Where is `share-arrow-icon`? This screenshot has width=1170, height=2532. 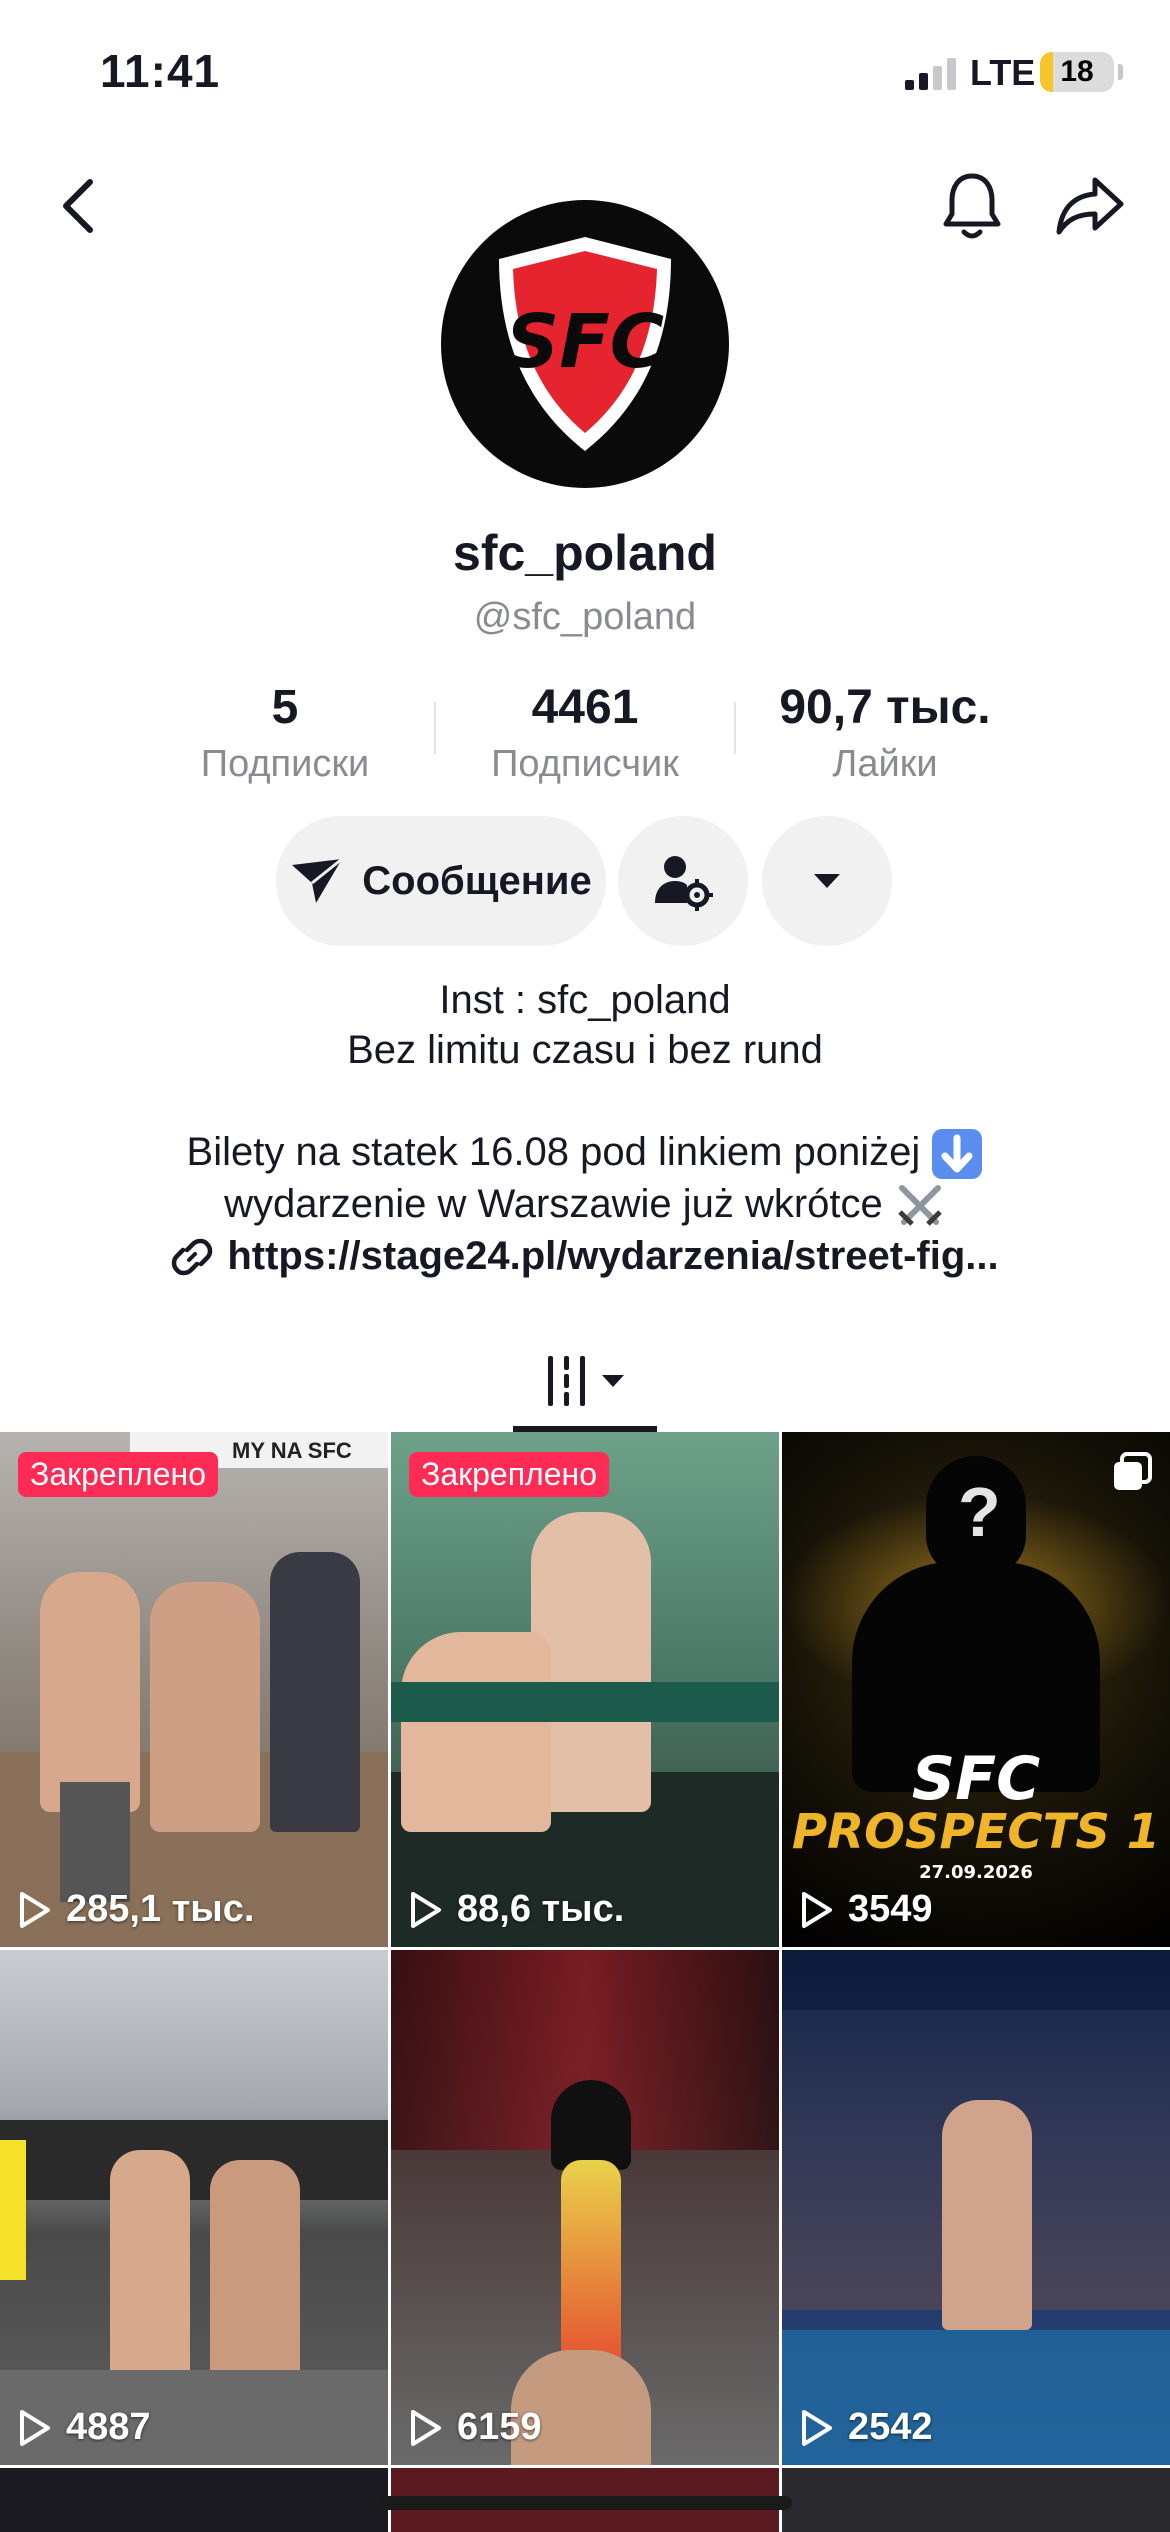
share-arrow-icon is located at coordinates (1090, 206).